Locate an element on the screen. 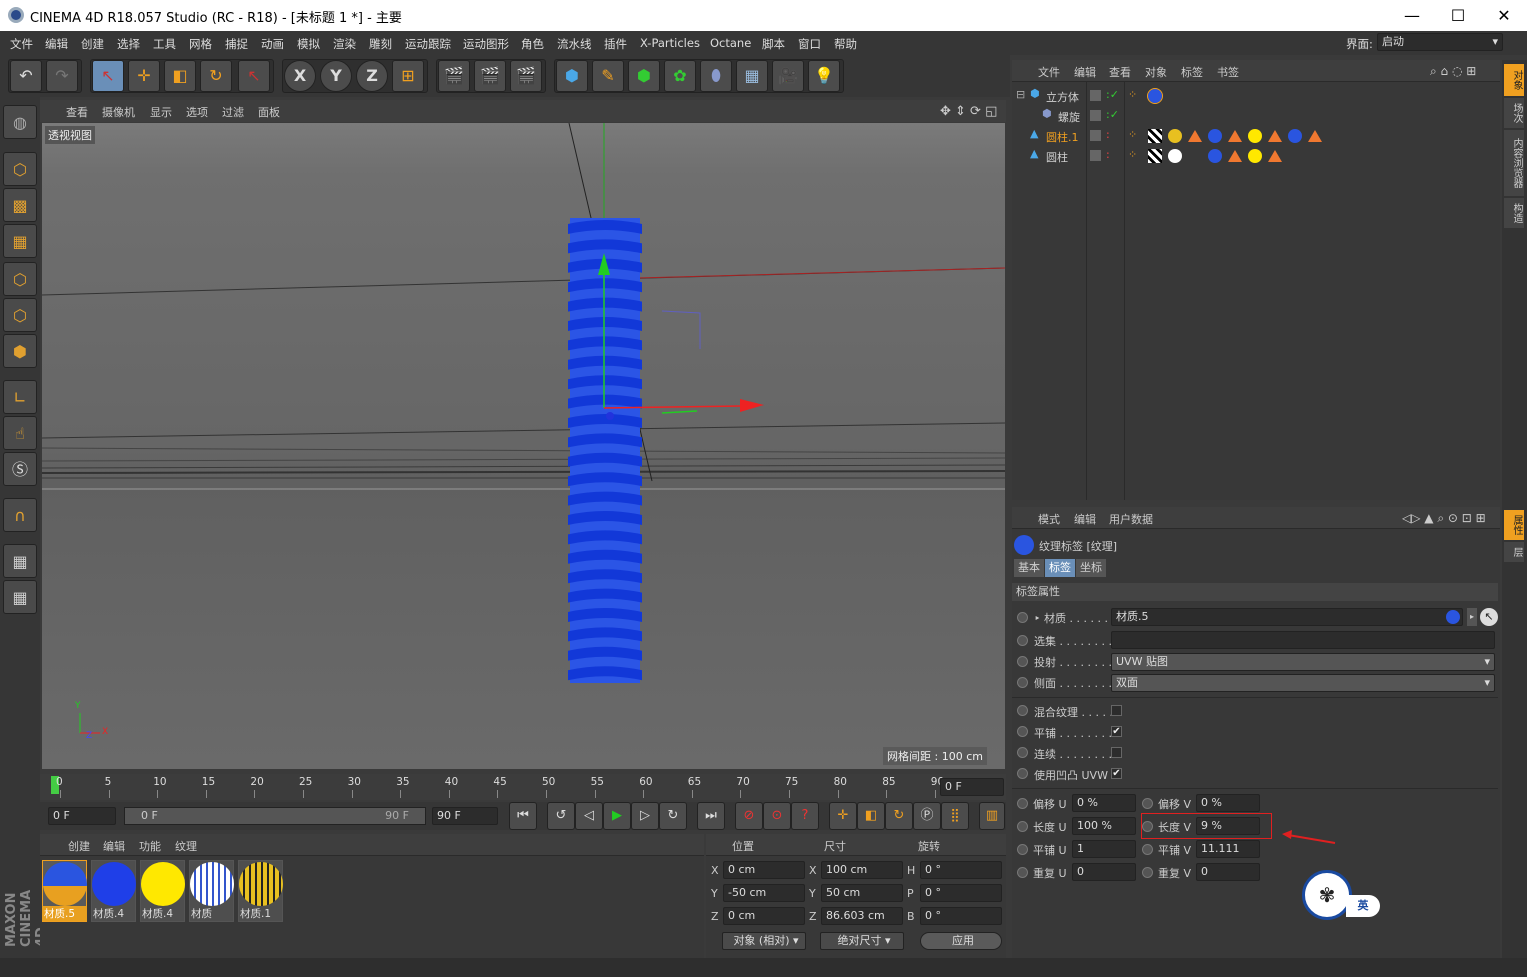  tiles-v-field: 11.111 is located at coordinates (1228, 849).